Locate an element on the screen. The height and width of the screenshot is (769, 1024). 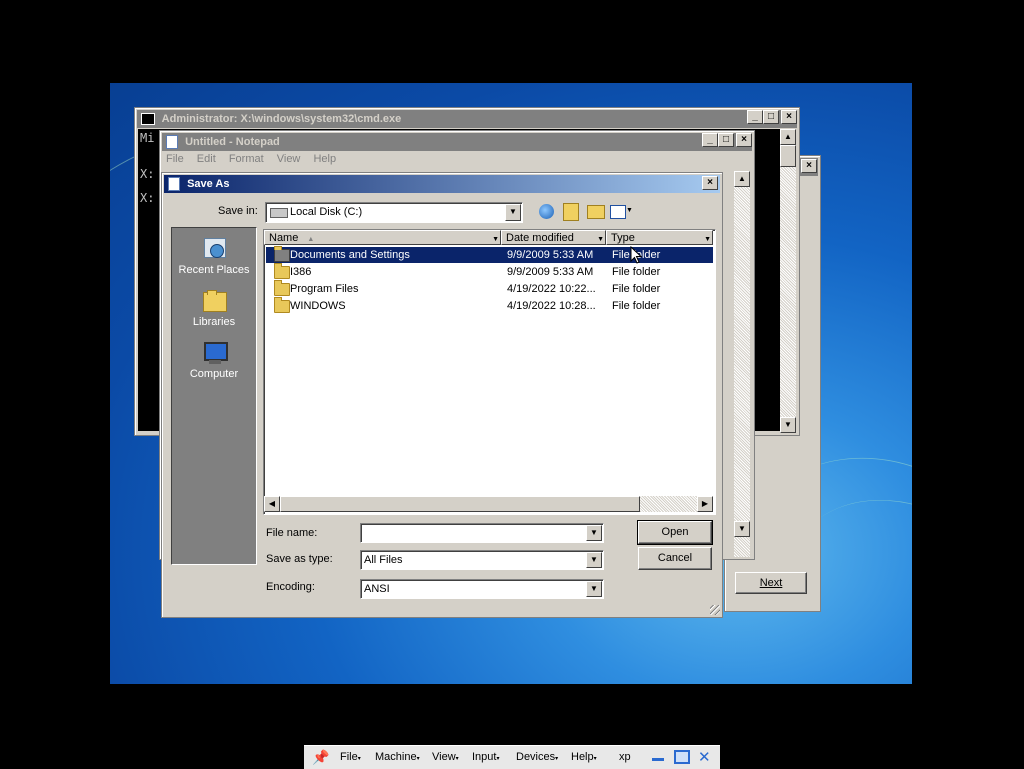
pin-icon: 📌 is located at coordinates (320, 757).